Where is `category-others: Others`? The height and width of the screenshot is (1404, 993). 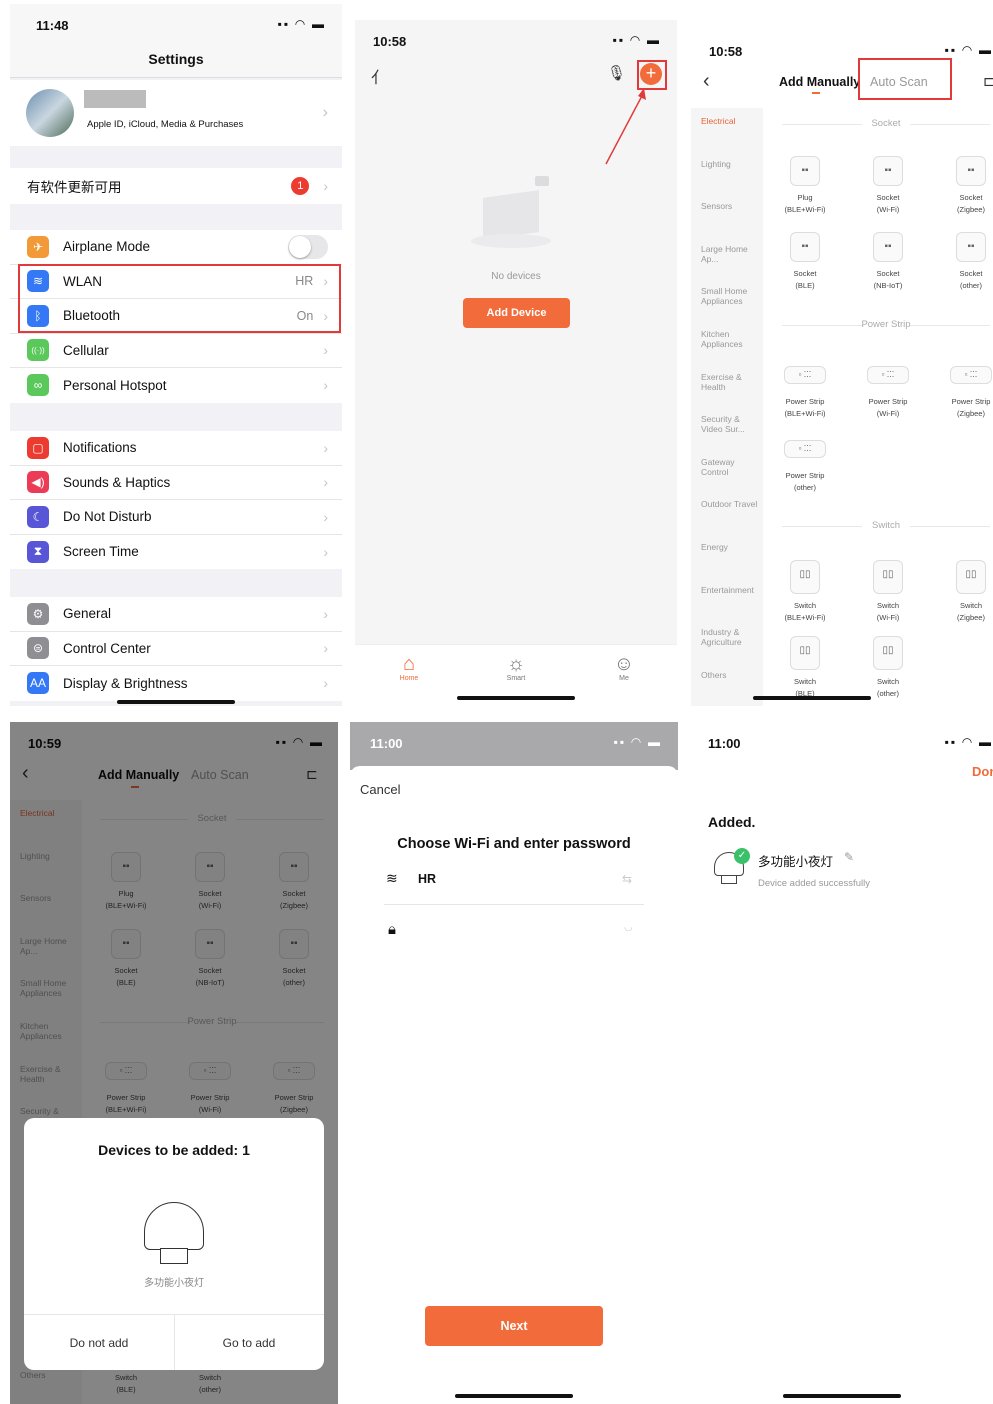 category-others: Others is located at coordinates (731, 675).